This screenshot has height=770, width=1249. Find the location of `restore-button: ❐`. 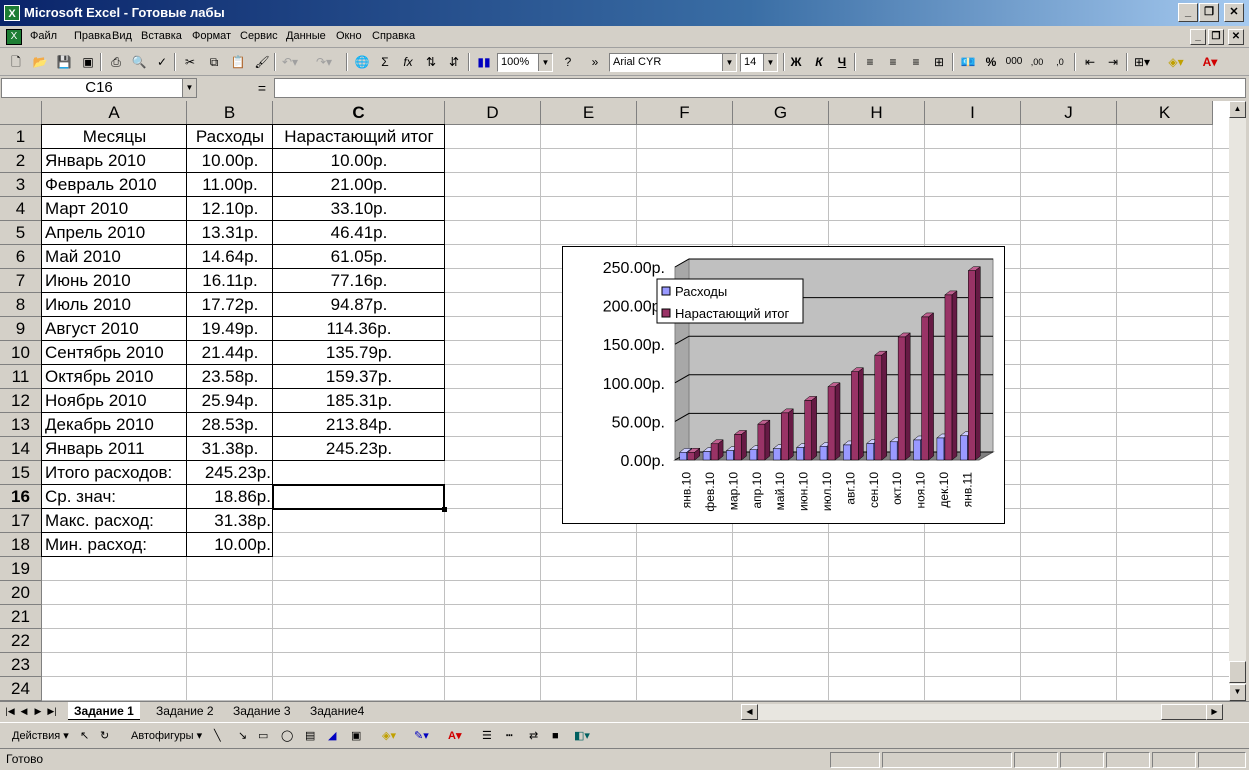

restore-button: ❐ is located at coordinates (1209, 12).